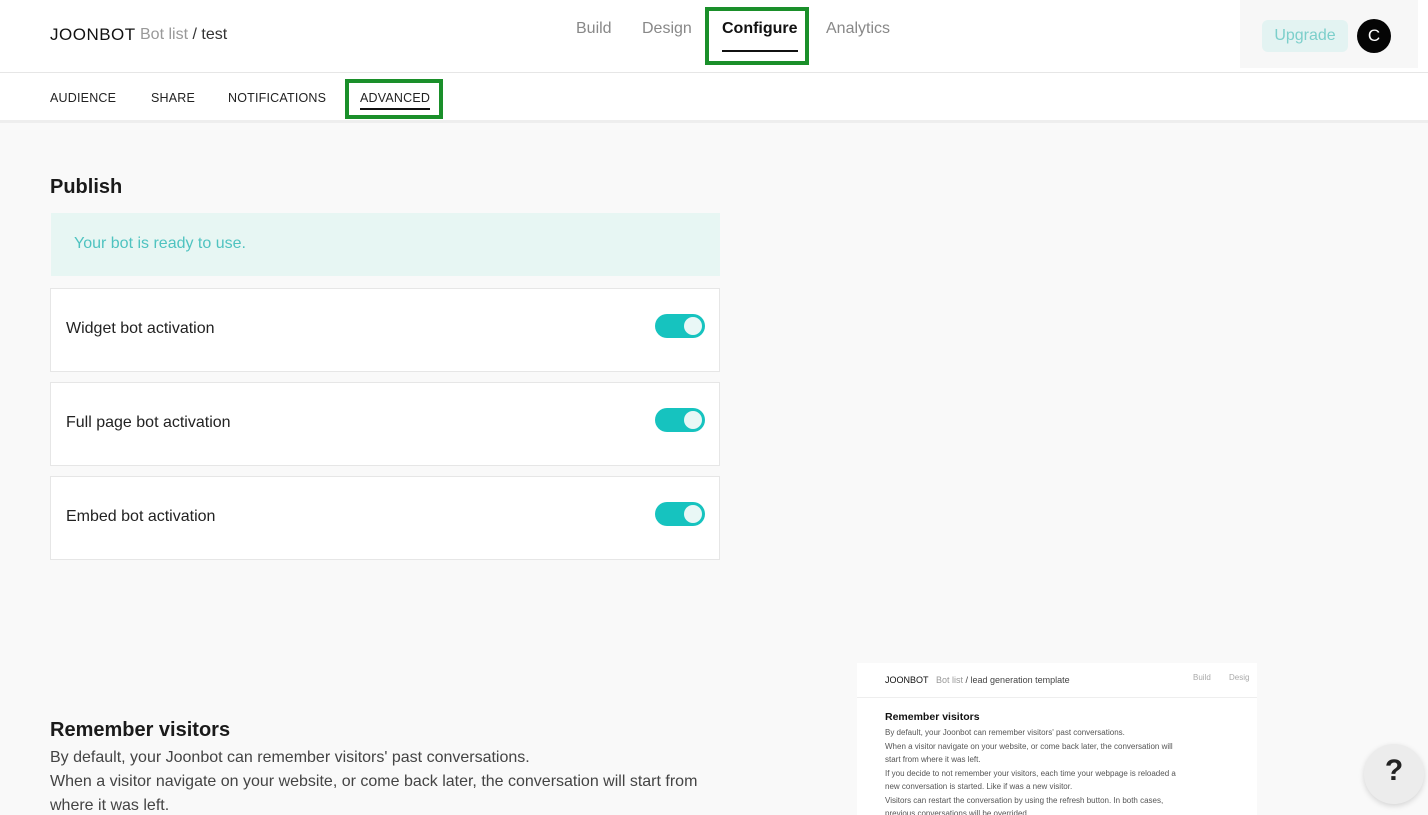 This screenshot has height=815, width=1428. Describe the element at coordinates (86, 187) in the screenshot. I see `publish-title: Publish` at that location.